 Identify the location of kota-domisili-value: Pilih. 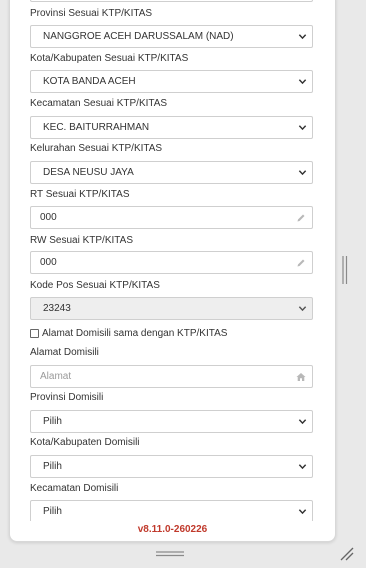
(52, 466).